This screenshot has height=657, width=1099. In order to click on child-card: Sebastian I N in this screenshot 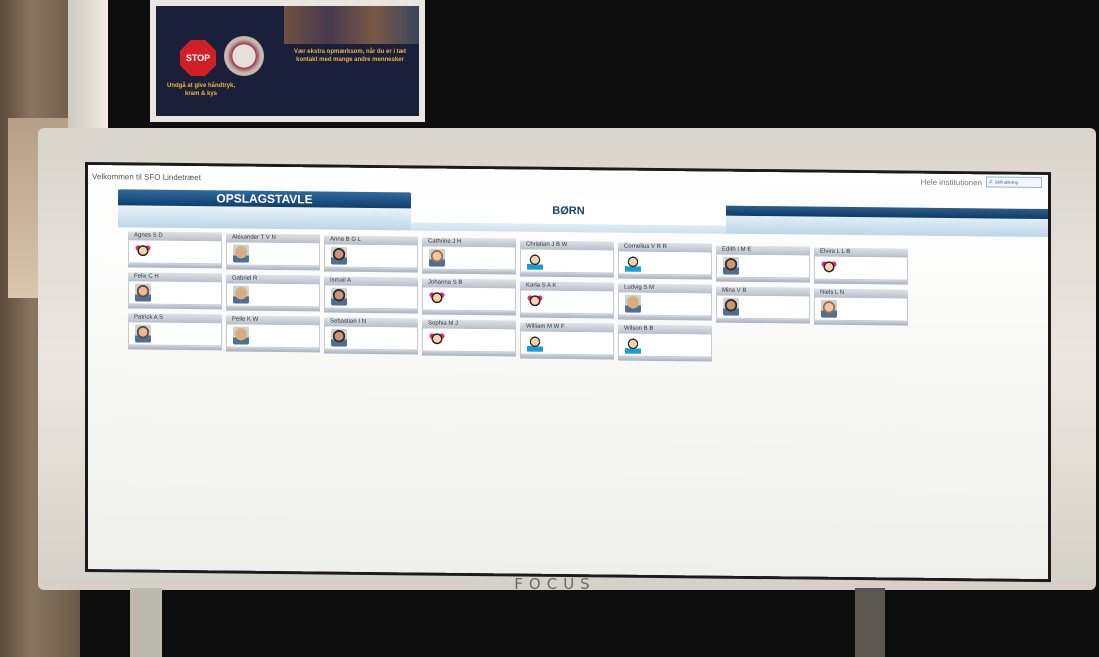, I will do `click(371, 336)`.